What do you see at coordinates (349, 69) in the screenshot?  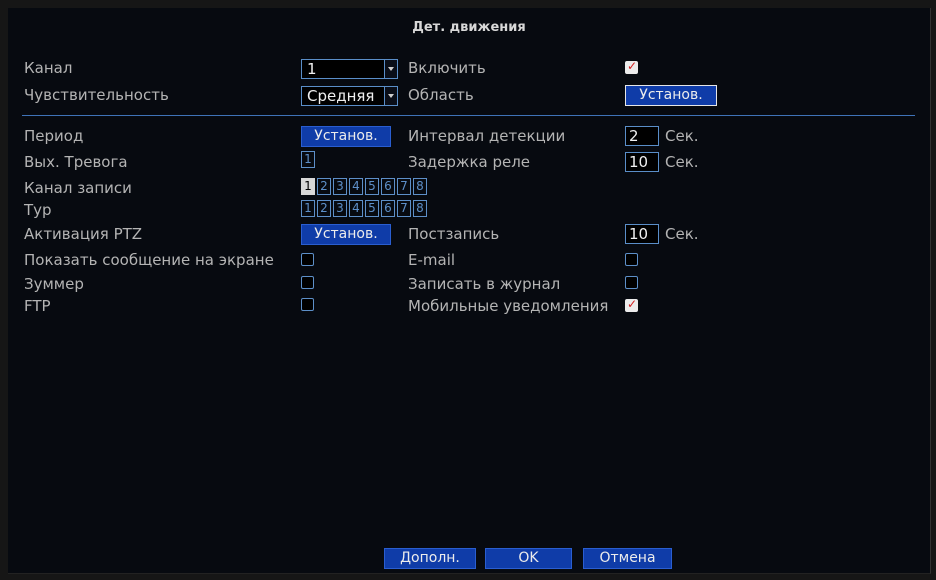 I see `channel-dropdown: 1` at bounding box center [349, 69].